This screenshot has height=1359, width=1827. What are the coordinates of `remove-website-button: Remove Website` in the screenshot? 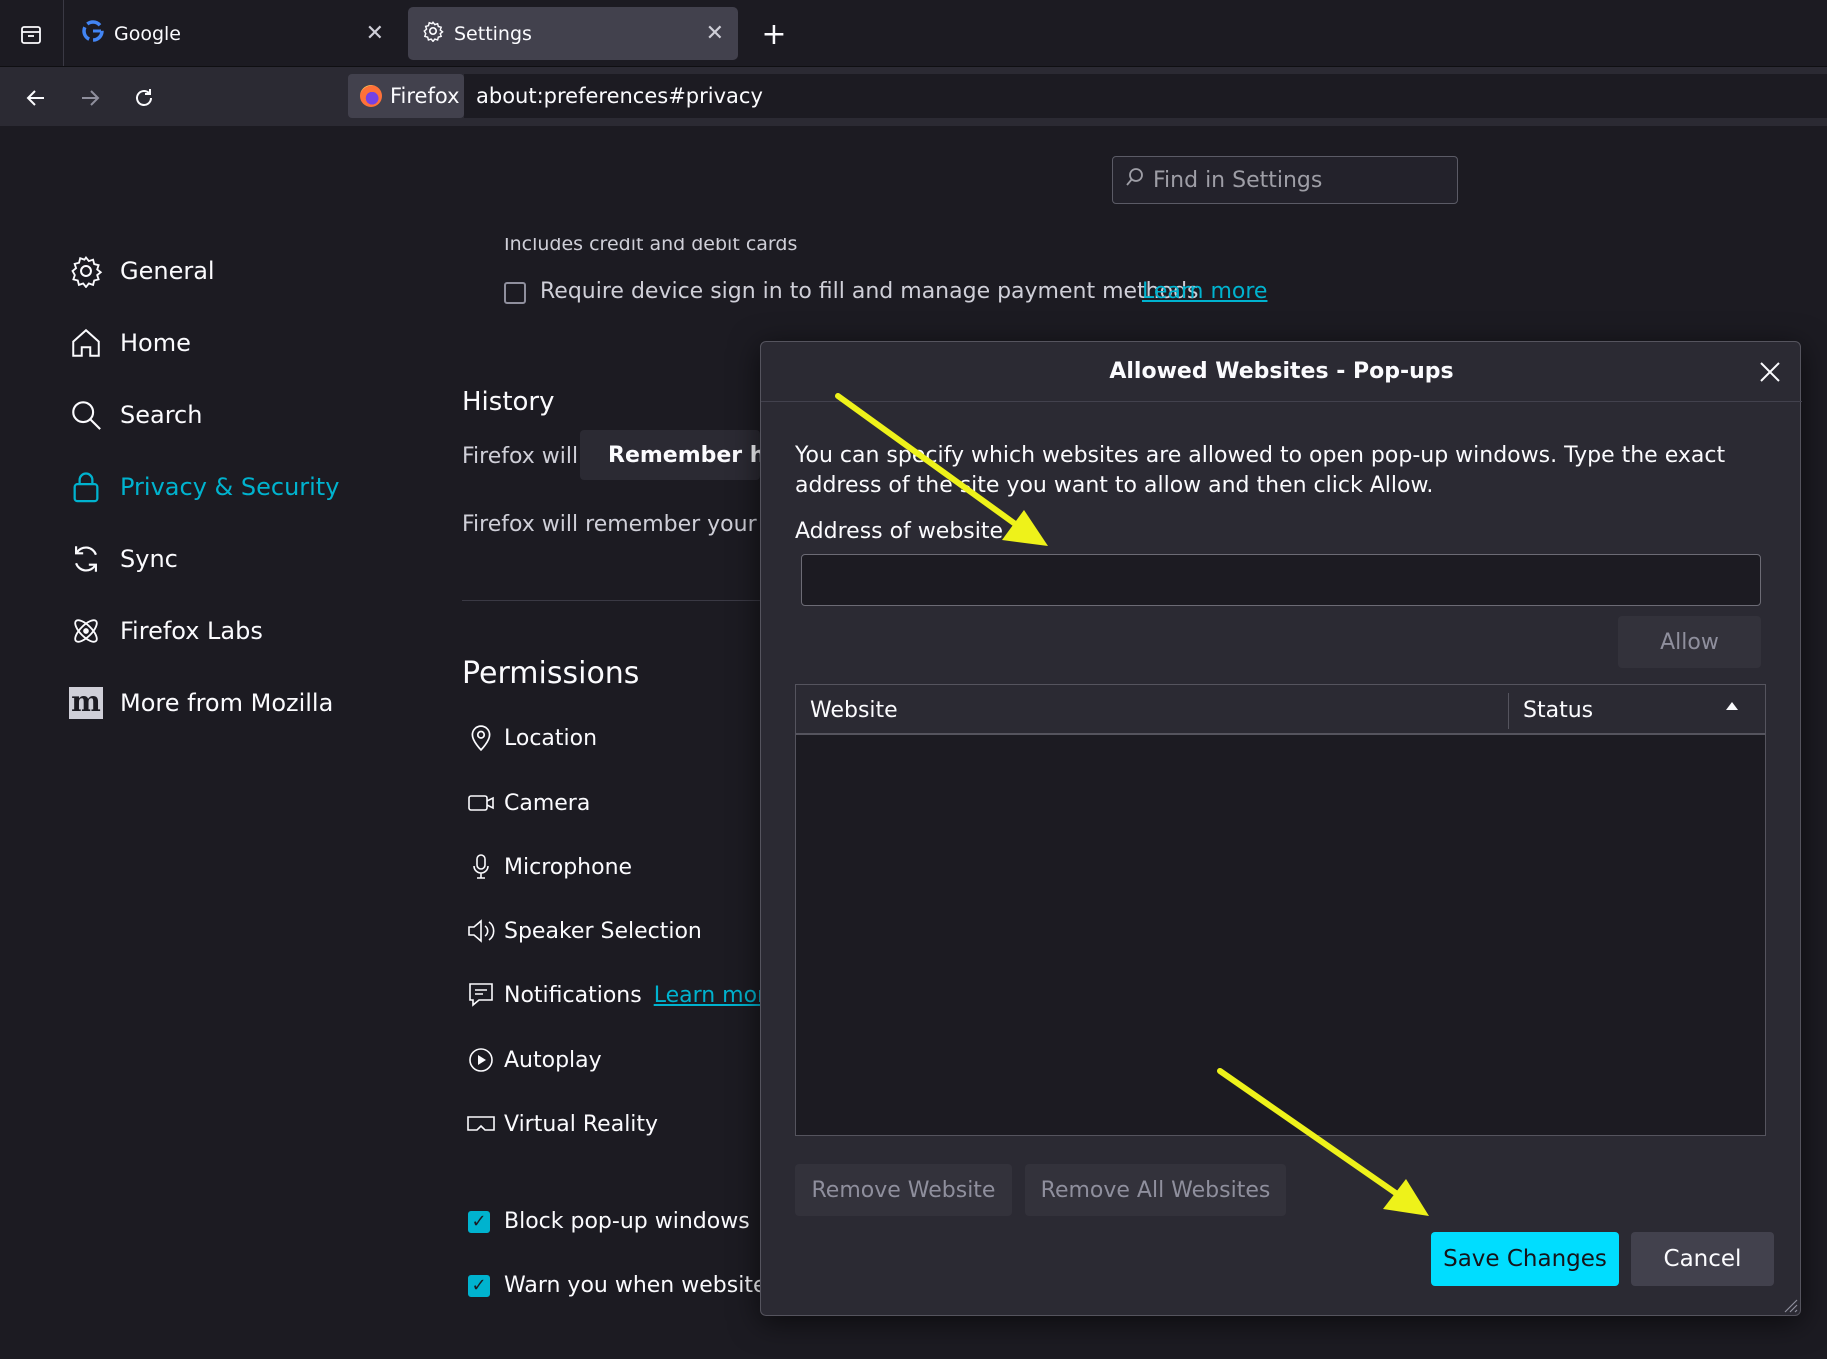 It's located at (903, 1190).